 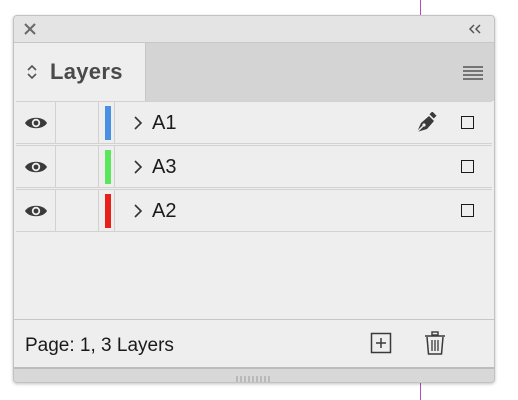 What do you see at coordinates (381, 343) in the screenshot?
I see `plus-square-icon` at bounding box center [381, 343].